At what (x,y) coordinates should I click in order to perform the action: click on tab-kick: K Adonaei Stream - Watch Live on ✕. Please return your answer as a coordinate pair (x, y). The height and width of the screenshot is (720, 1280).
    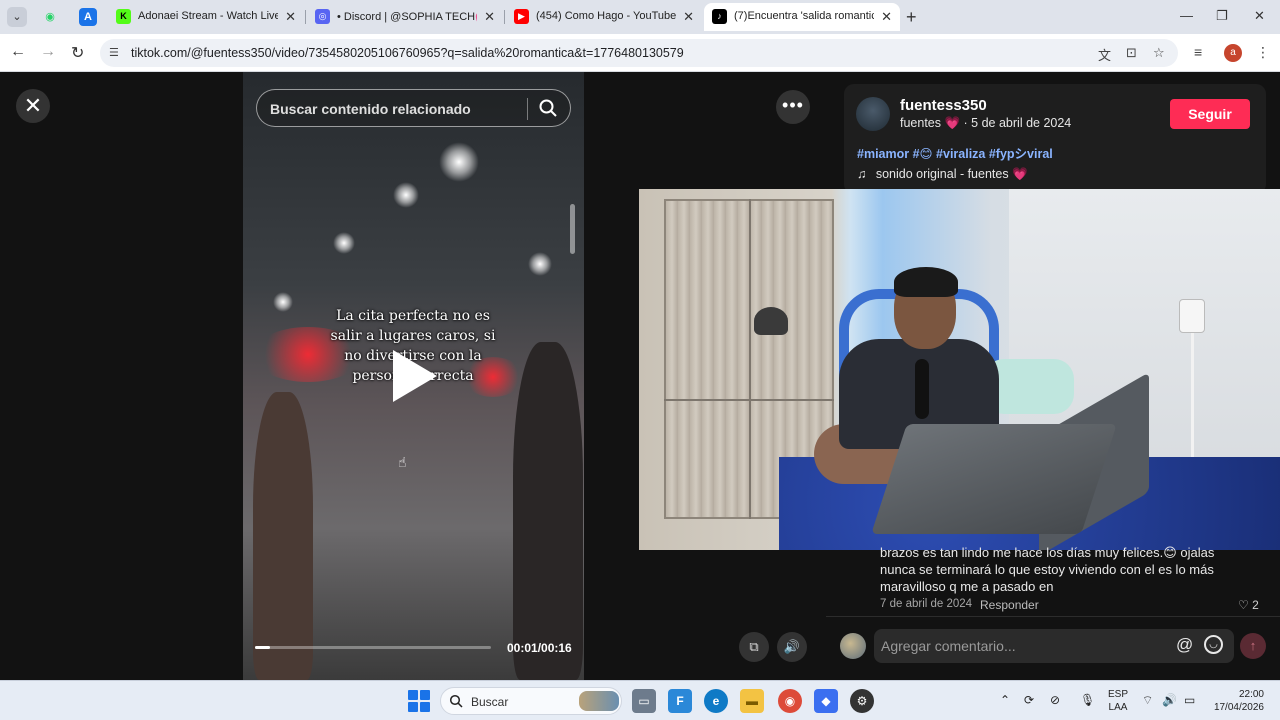
    Looking at the image, I should click on (206, 17).